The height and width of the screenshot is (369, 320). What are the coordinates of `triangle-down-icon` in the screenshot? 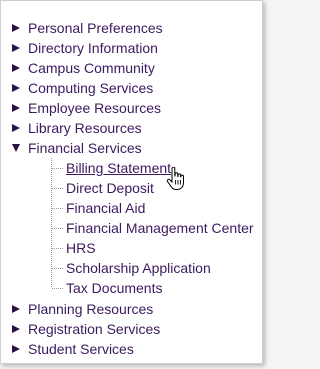 It's located at (16, 148).